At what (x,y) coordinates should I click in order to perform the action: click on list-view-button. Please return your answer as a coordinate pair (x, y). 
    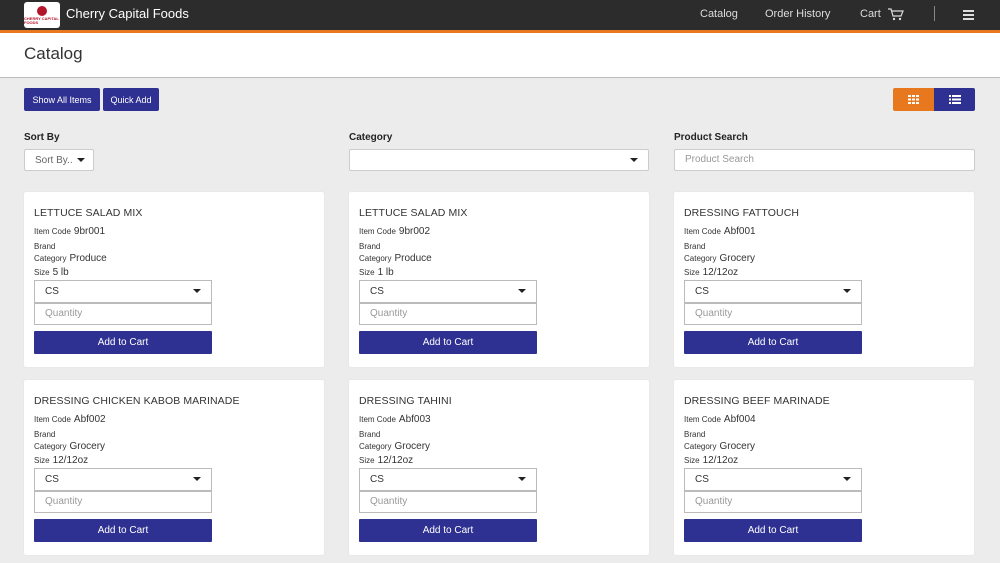
    Looking at the image, I should click on (954, 99).